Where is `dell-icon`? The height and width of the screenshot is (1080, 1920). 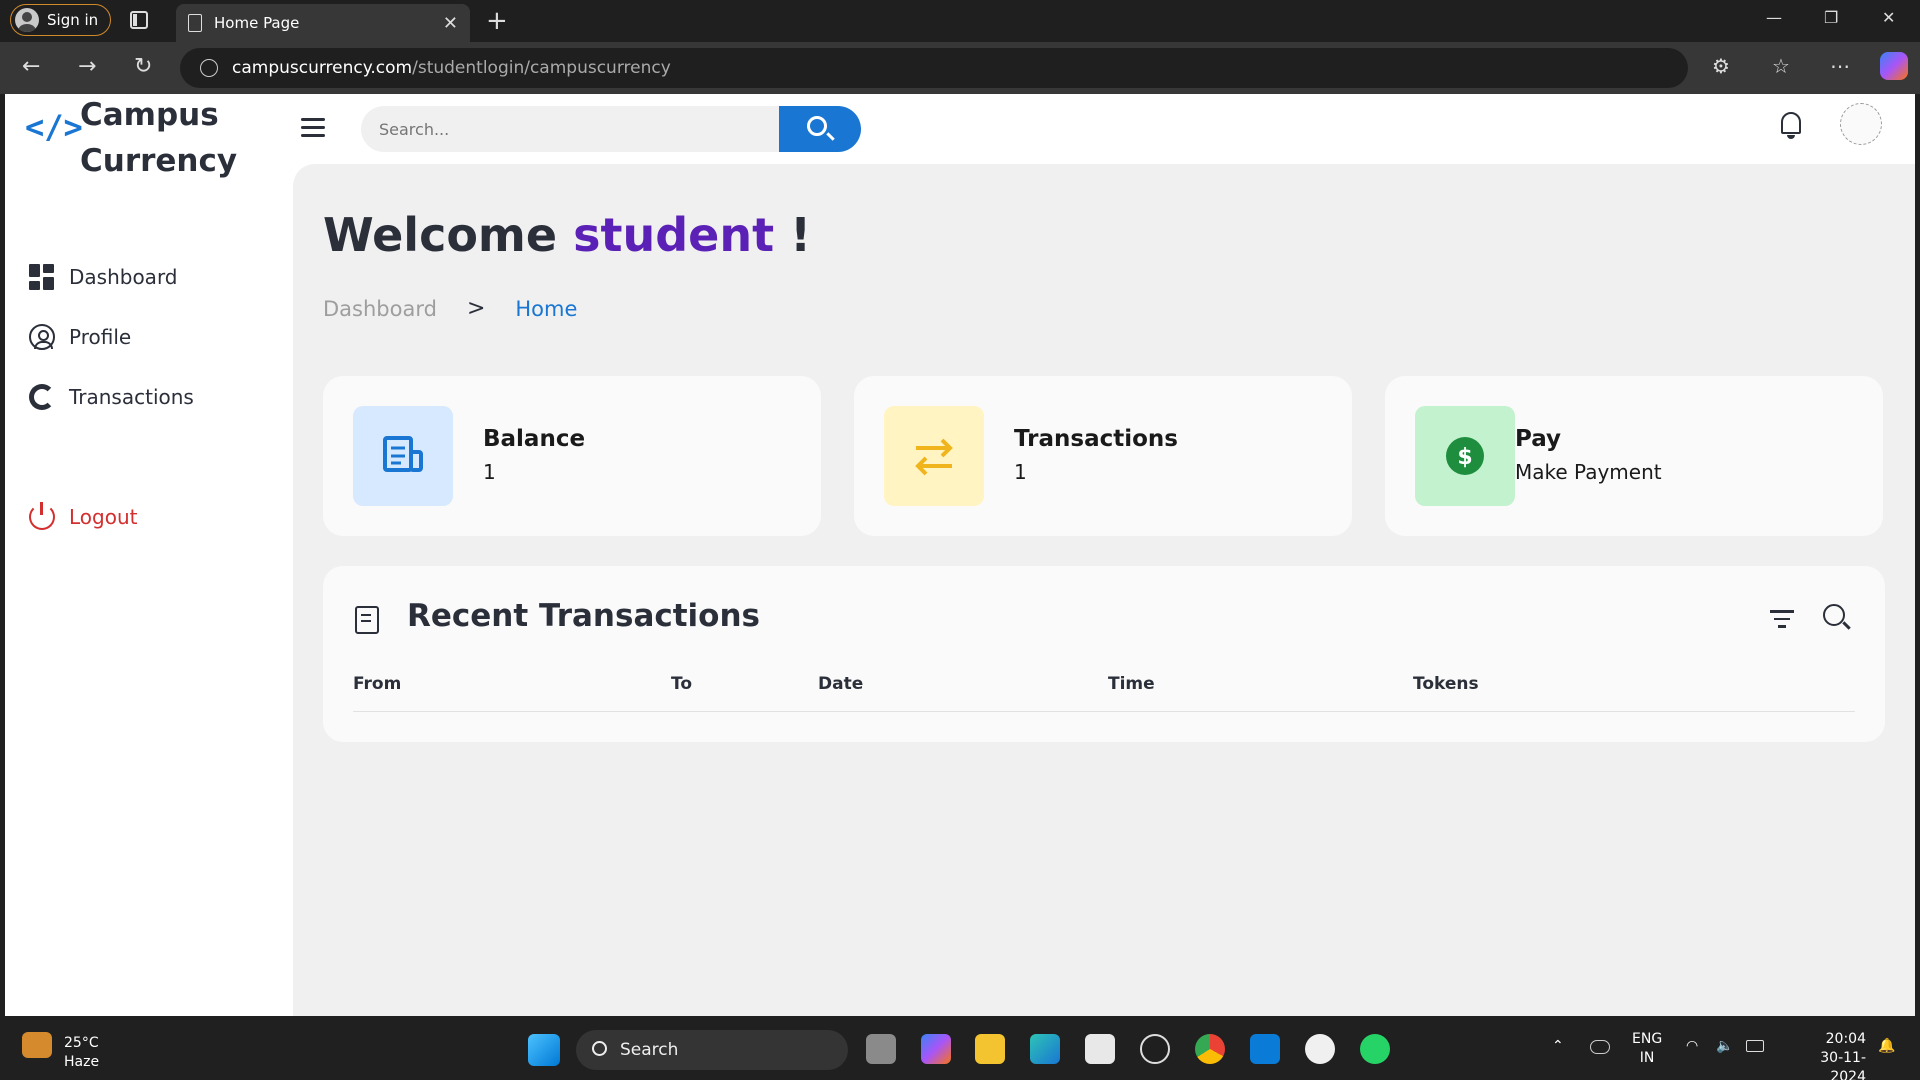
dell-icon is located at coordinates (1155, 1049).